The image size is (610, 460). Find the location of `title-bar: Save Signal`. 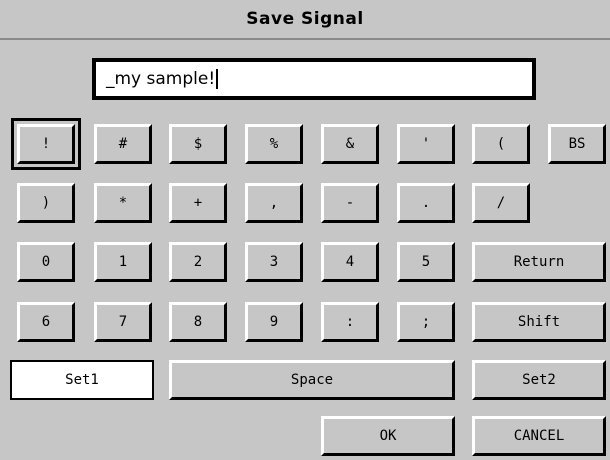

title-bar: Save Signal is located at coordinates (305, 20).